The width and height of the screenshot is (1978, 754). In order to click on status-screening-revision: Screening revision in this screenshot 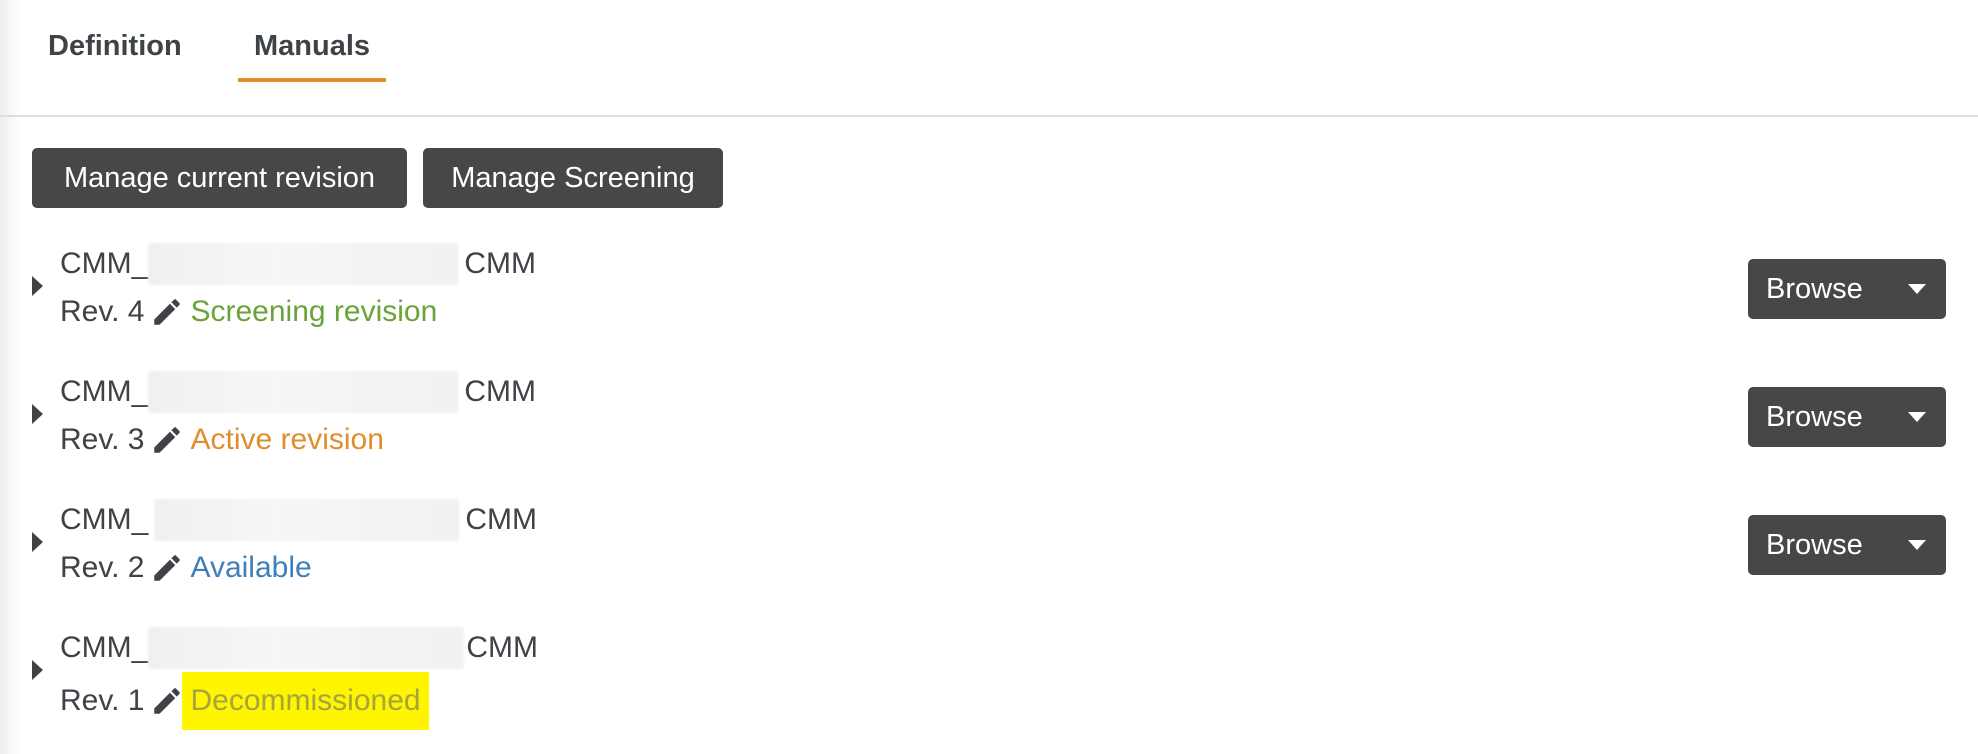, I will do `click(314, 312)`.